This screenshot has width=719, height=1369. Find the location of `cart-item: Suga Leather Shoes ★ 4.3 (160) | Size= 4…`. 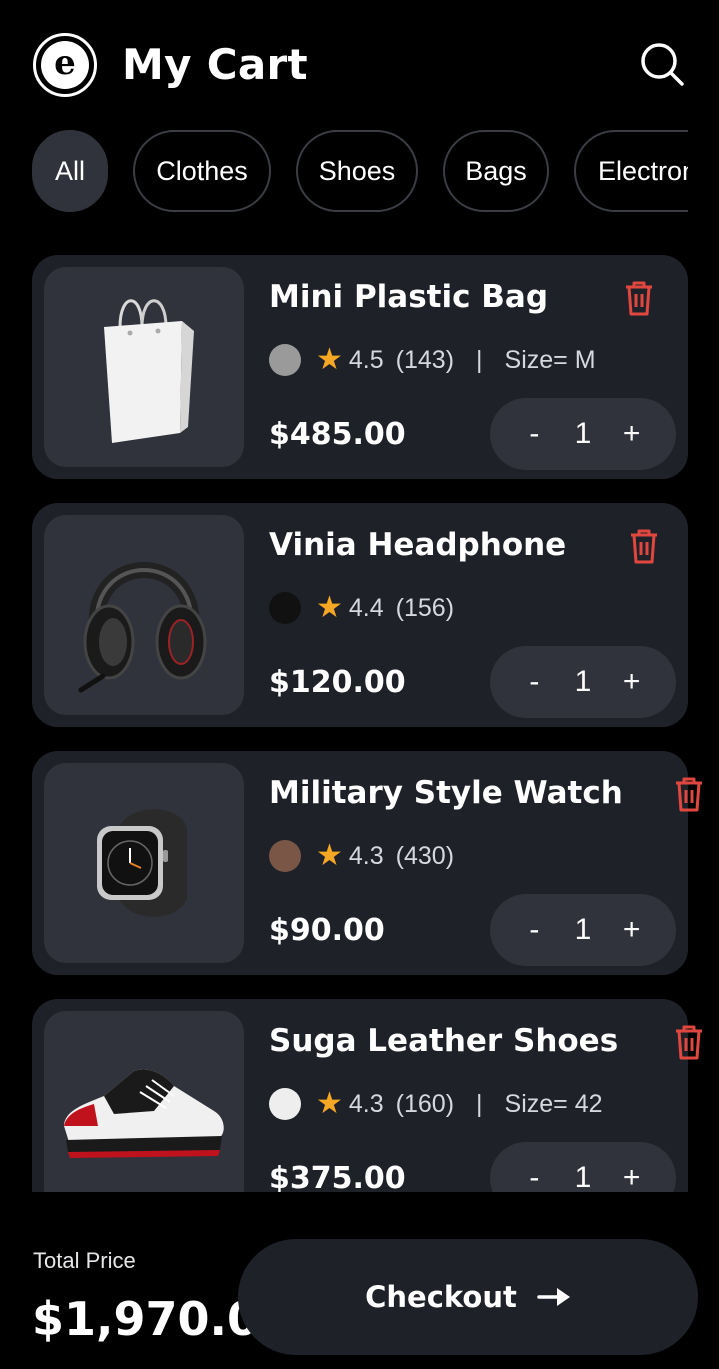

cart-item: Suga Leather Shoes ★ 4.3 (160) | Size= 4… is located at coordinates (367, 1096).